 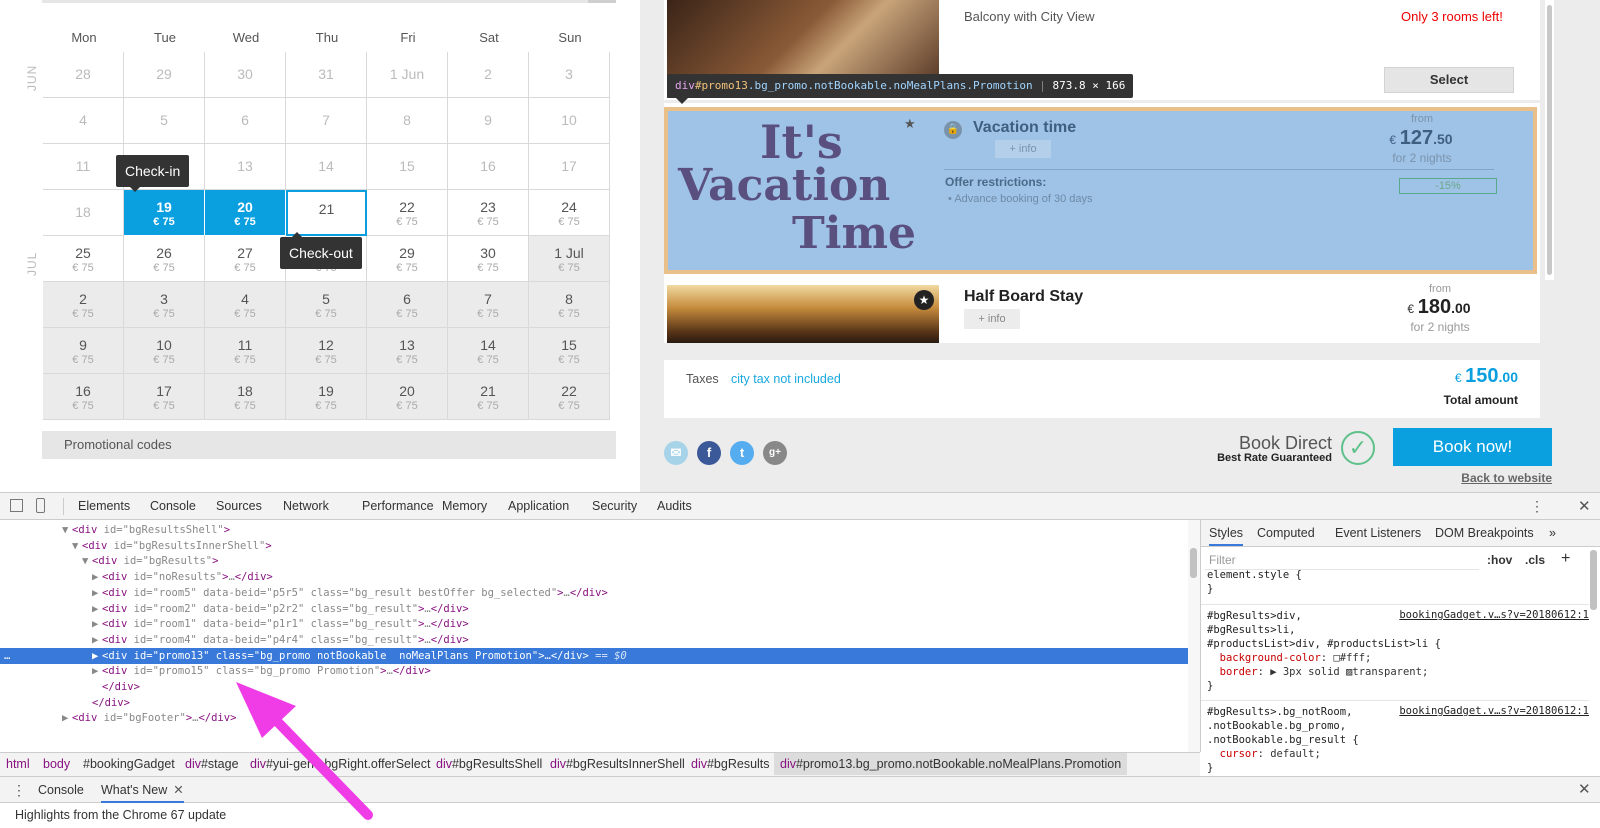 I want to click on email-share-icon: ✉, so click(x=676, y=453).